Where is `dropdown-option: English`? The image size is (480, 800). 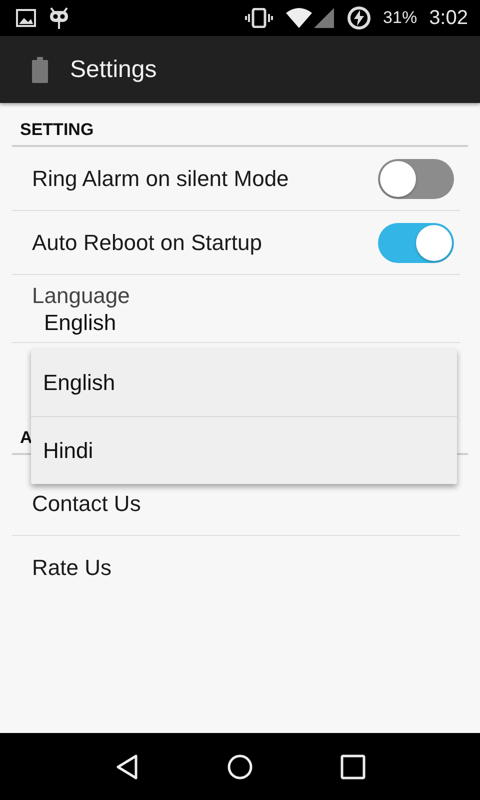 dropdown-option: English is located at coordinates (244, 383).